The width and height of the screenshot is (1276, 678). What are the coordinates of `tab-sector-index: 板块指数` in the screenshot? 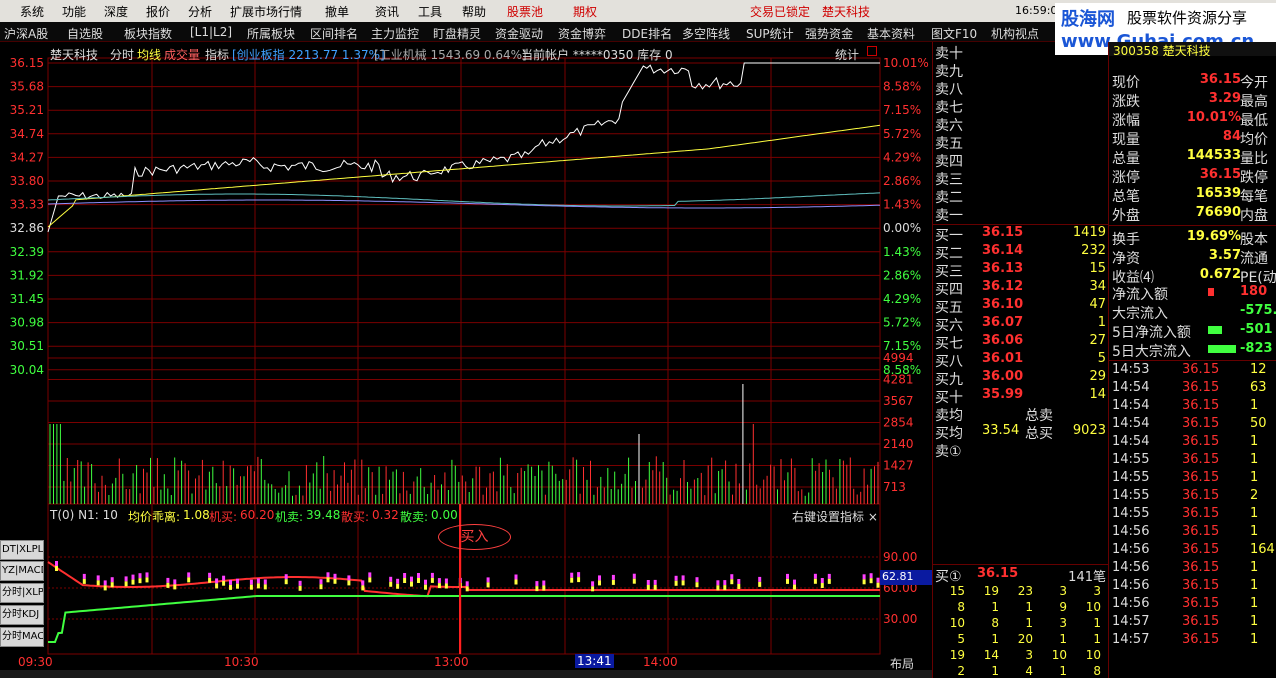 It's located at (148, 33).